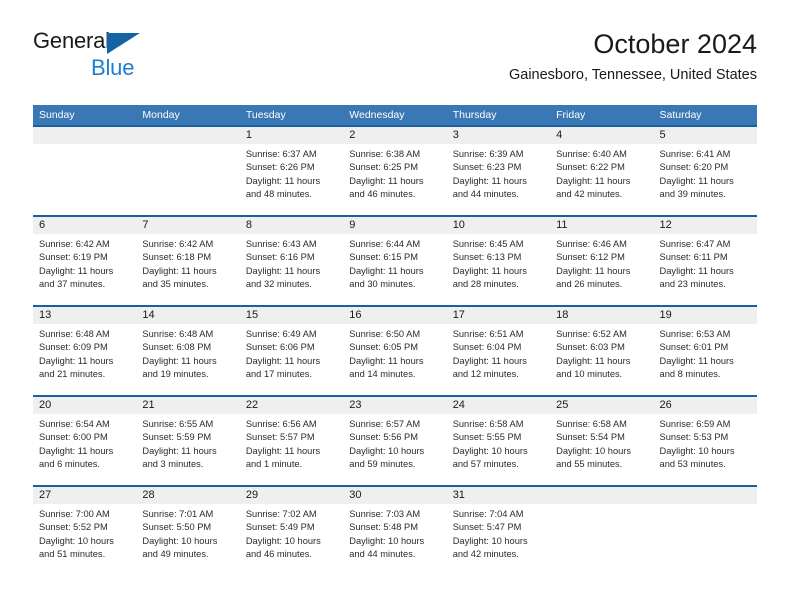  What do you see at coordinates (113, 67) in the screenshot?
I see `brand-name-blue: Blue` at bounding box center [113, 67].